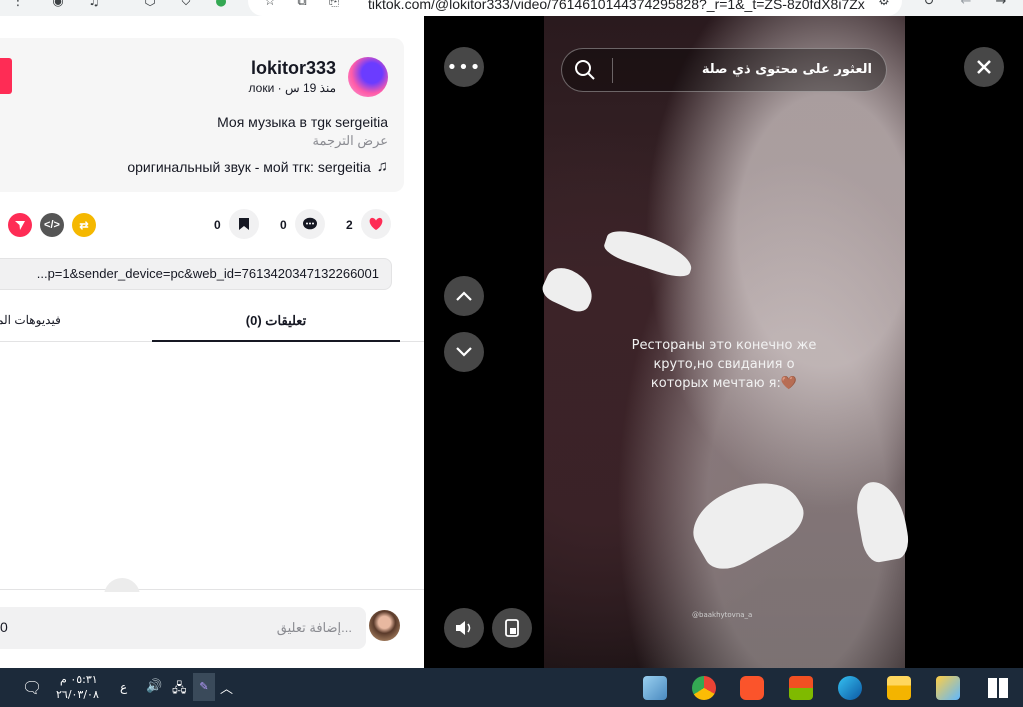 The image size is (1023, 707). What do you see at coordinates (1001, 5) in the screenshot?
I see `forward-icon: →` at bounding box center [1001, 5].